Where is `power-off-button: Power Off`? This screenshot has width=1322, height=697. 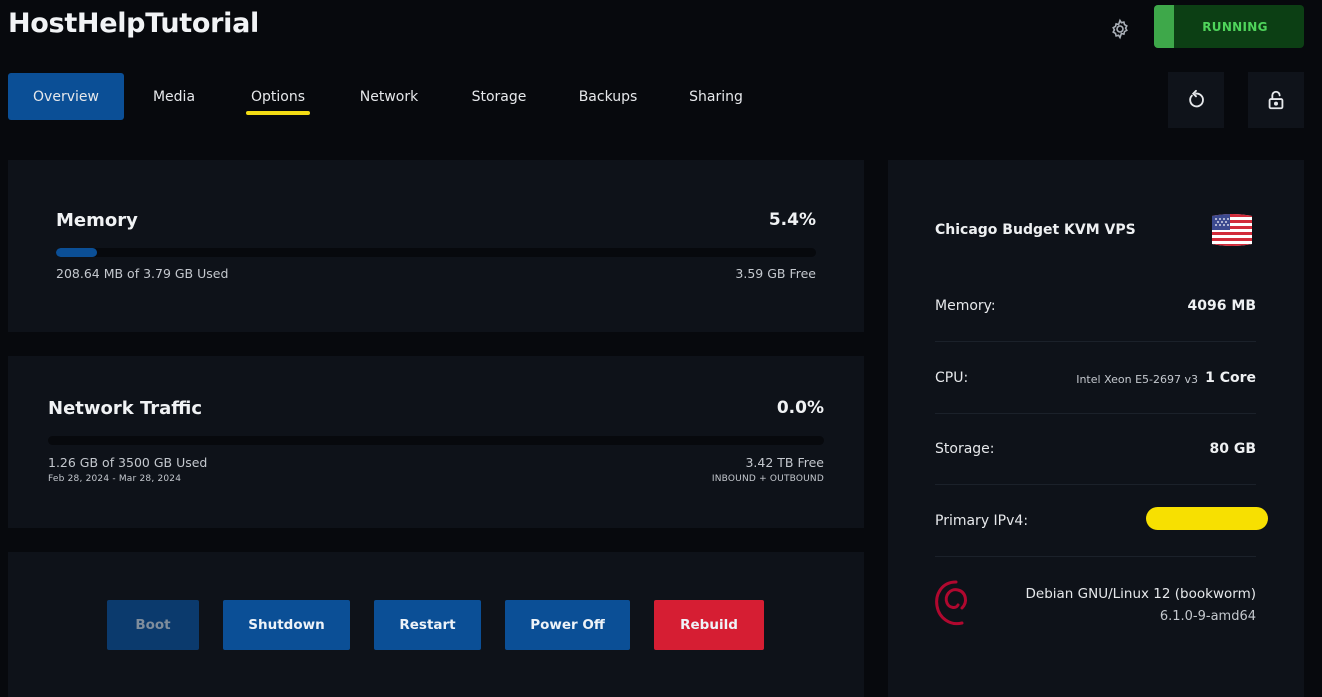
power-off-button: Power Off is located at coordinates (567, 625).